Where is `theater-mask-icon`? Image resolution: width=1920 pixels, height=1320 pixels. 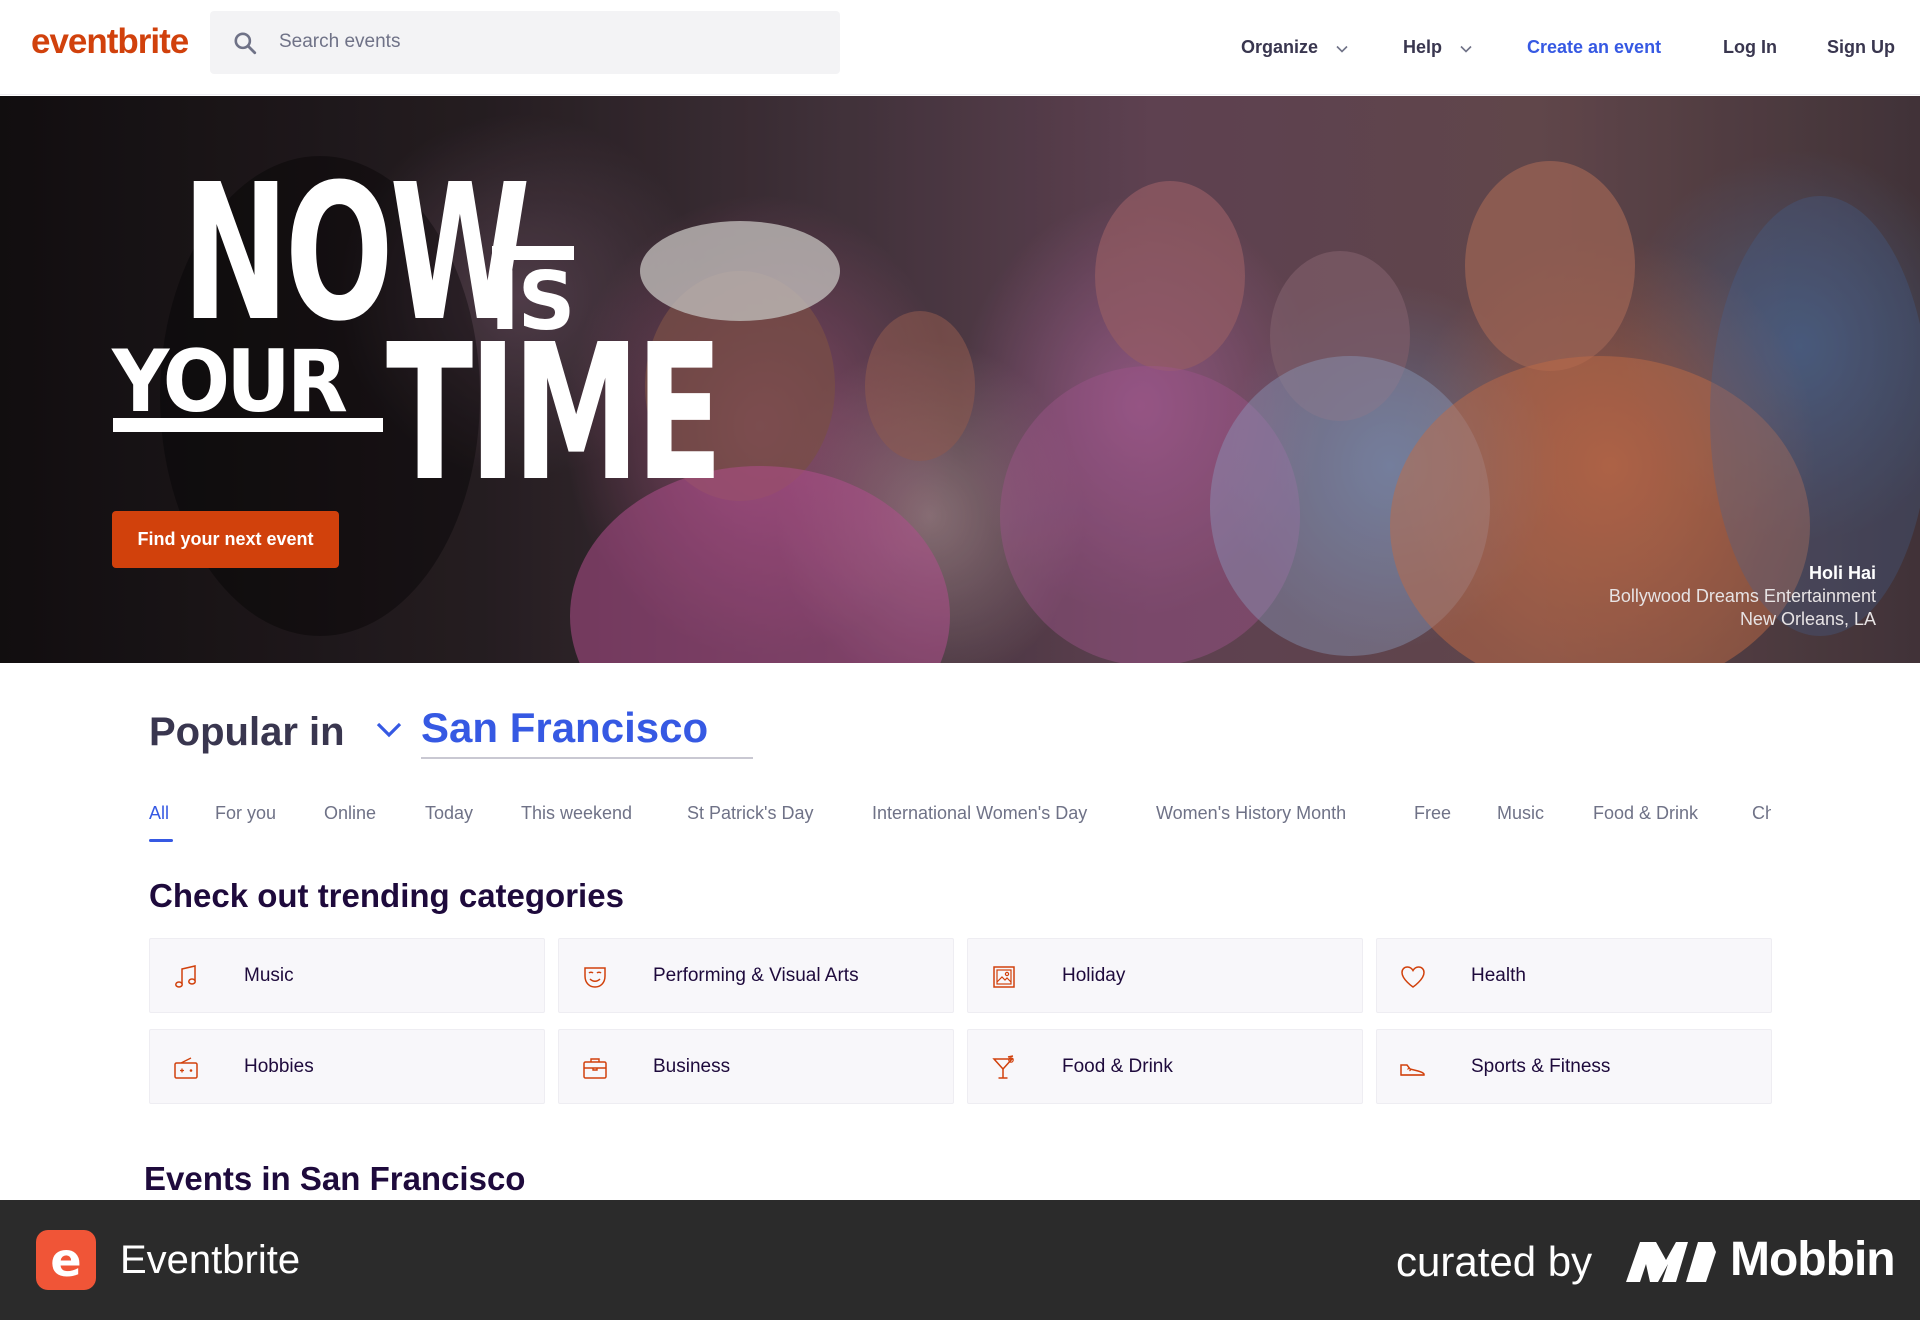 theater-mask-icon is located at coordinates (595, 977).